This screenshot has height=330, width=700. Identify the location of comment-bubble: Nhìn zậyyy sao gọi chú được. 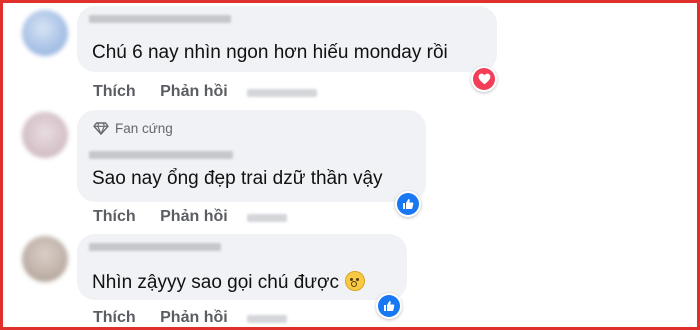
(242, 267).